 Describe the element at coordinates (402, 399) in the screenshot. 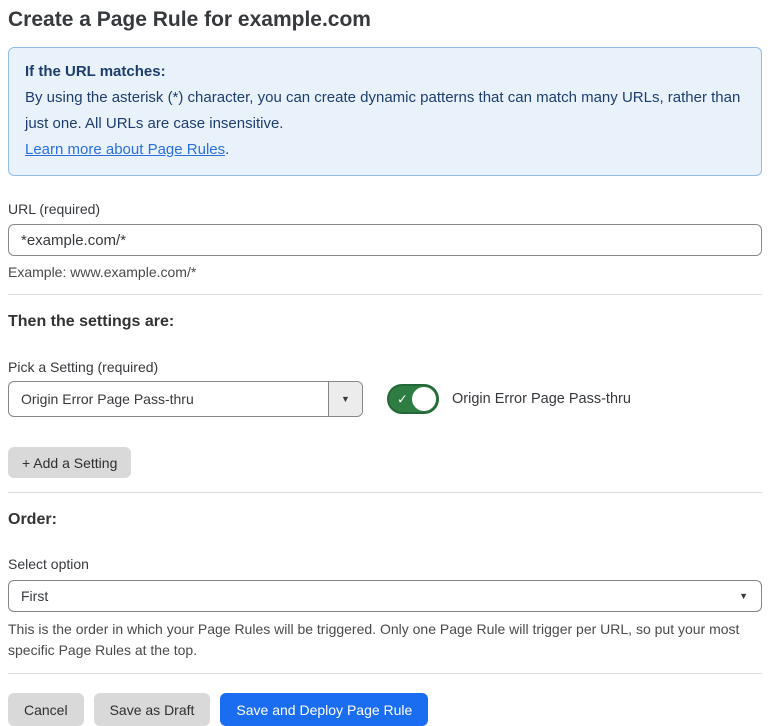

I see `check-icon: ✓` at that location.